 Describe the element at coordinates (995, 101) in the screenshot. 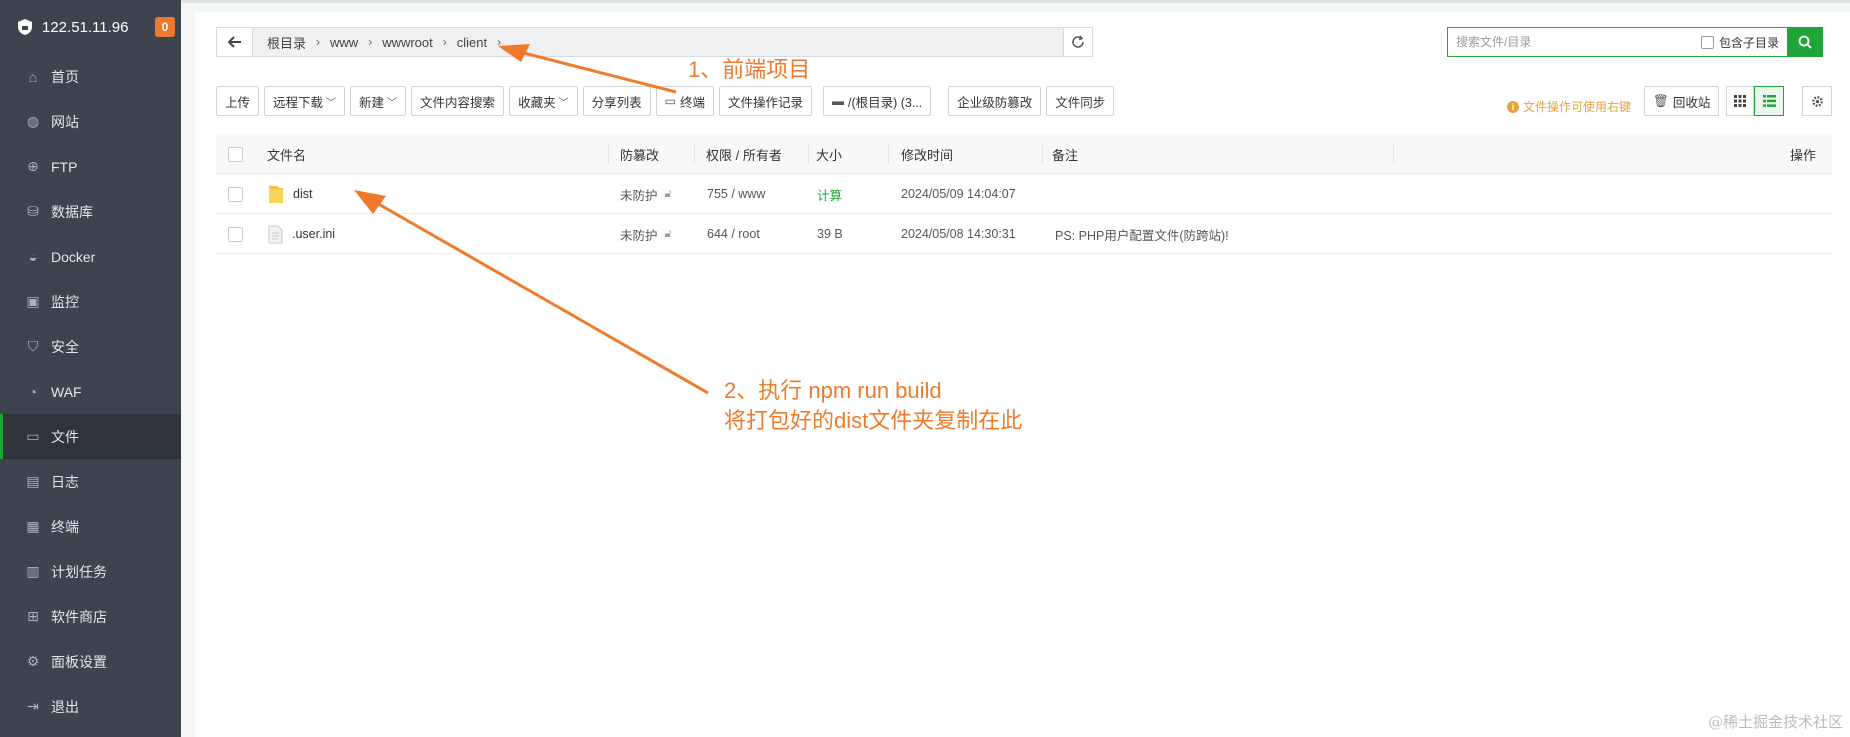

I see `tamper-proof-button: 企业级防篡改` at that location.